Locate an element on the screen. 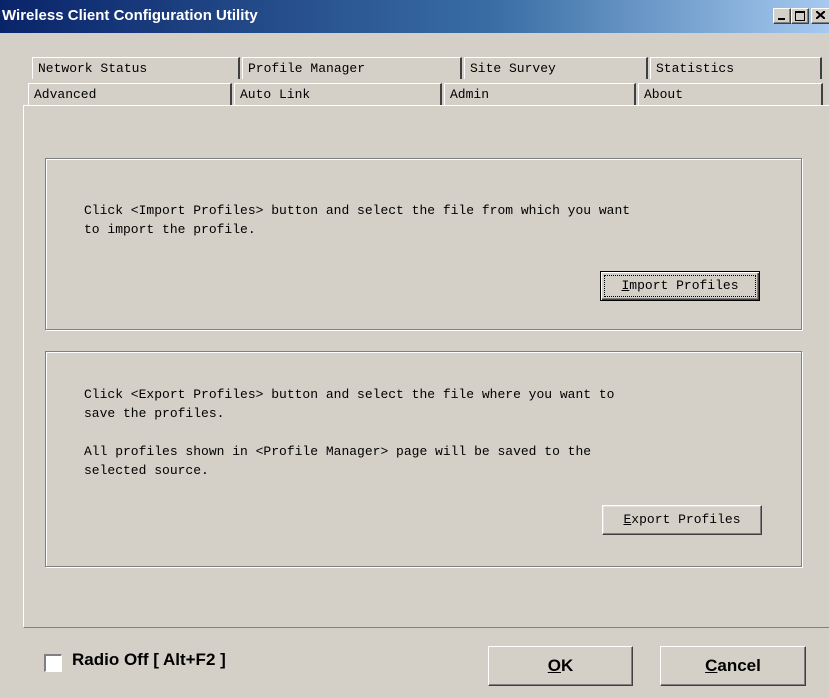 The width and height of the screenshot is (829, 698). ok-mnemonic: O is located at coordinates (554, 665).